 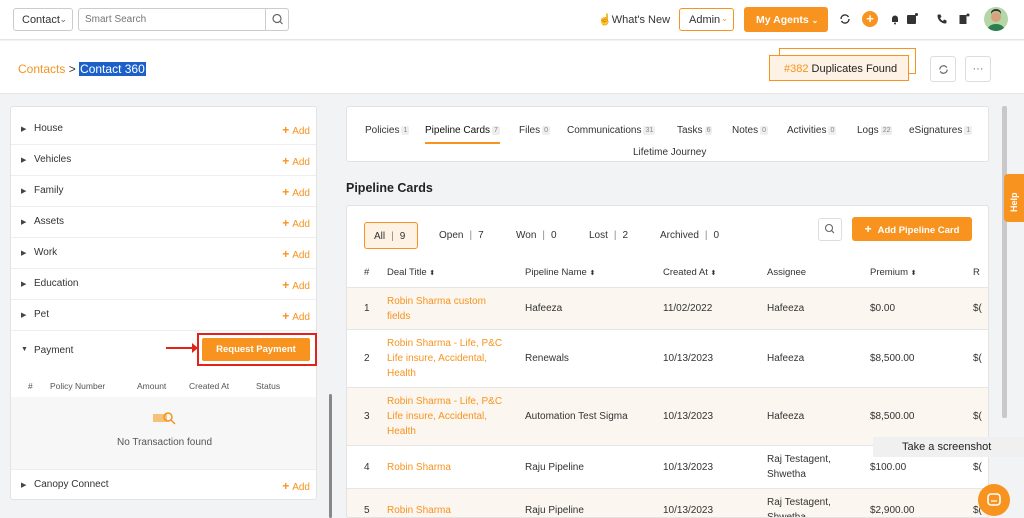 What do you see at coordinates (163, 160) in the screenshot?
I see `section-row-vehicles: ▶ Vehicles + Add` at bounding box center [163, 160].